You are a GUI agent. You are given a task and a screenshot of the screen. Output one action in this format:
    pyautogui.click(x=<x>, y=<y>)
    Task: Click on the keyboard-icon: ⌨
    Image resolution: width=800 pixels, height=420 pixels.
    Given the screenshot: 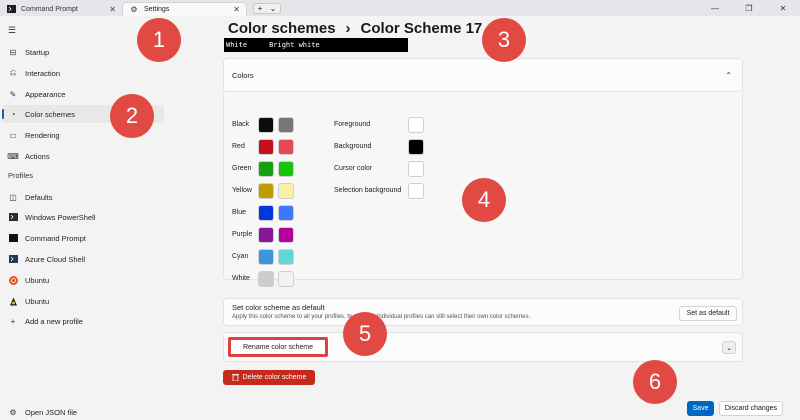 What is the action you would take?
    pyautogui.click(x=13, y=156)
    